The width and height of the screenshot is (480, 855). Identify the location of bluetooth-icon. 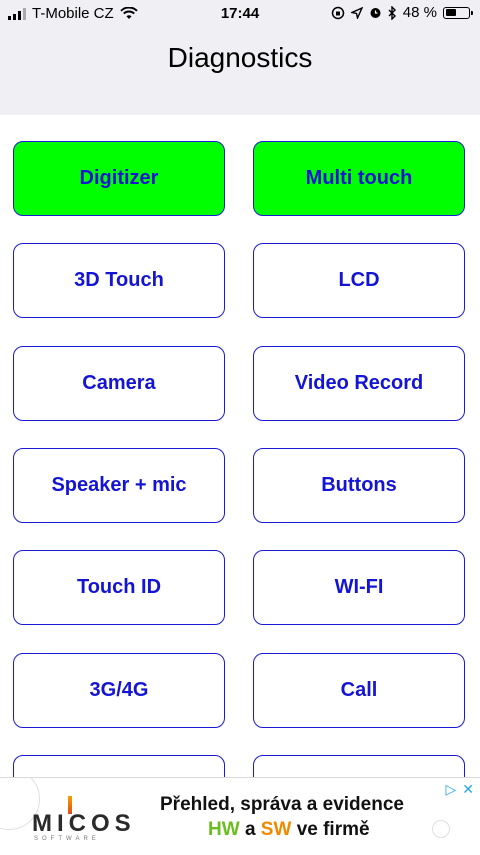
(392, 12).